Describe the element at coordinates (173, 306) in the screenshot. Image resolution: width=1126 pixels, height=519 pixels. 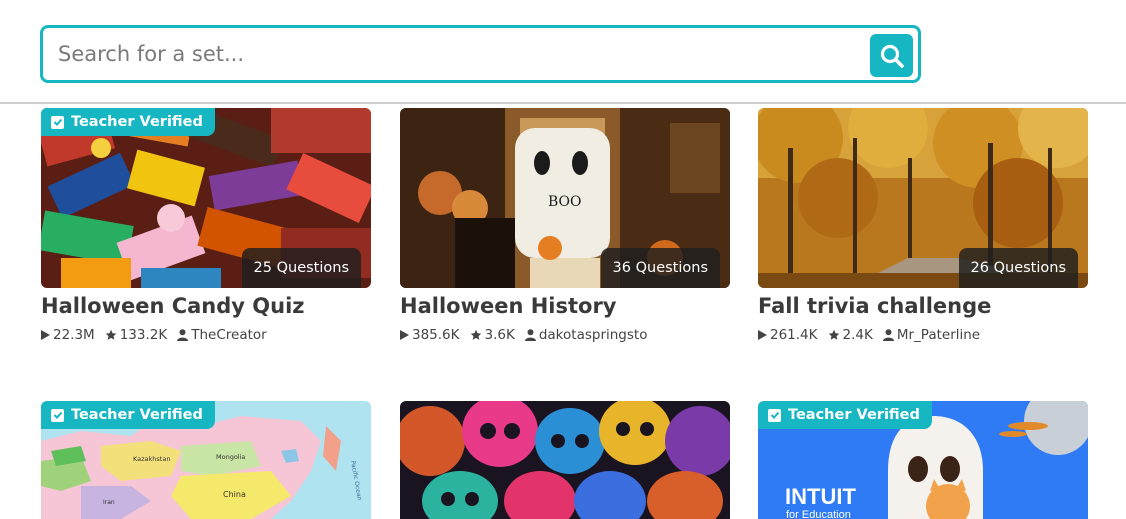
I see `set-title: Halloween Candy Quiz` at that location.